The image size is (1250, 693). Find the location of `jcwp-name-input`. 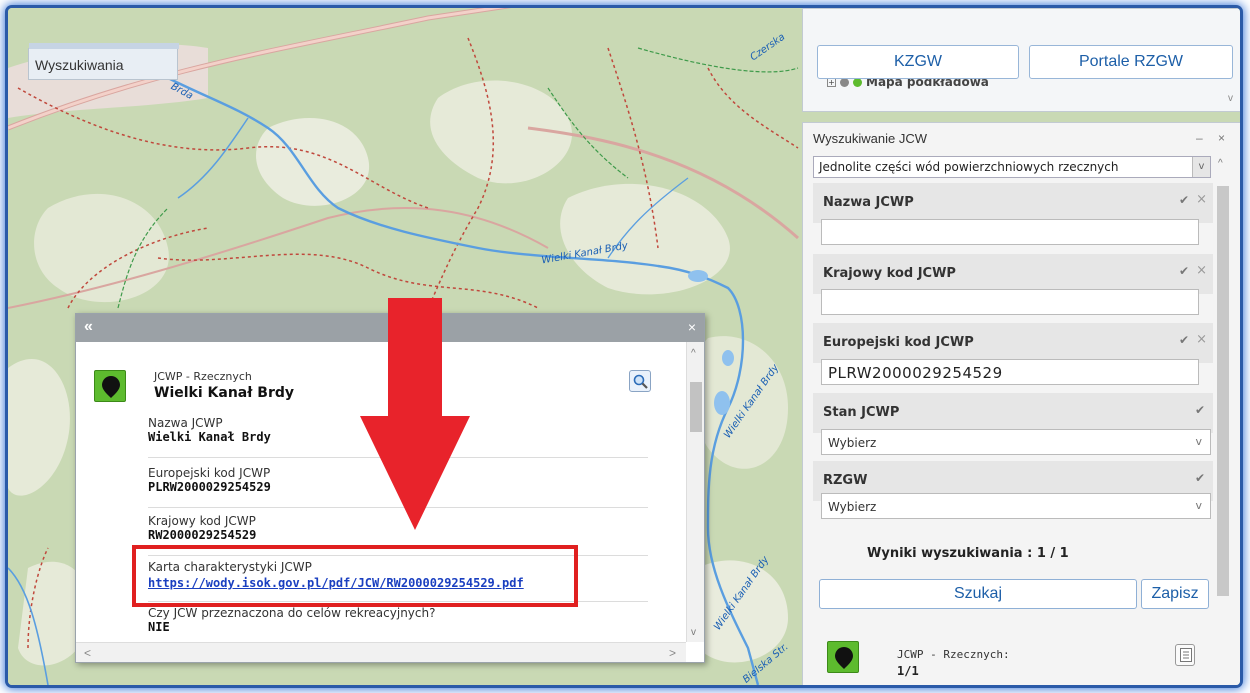

jcwp-name-input is located at coordinates (1010, 232).